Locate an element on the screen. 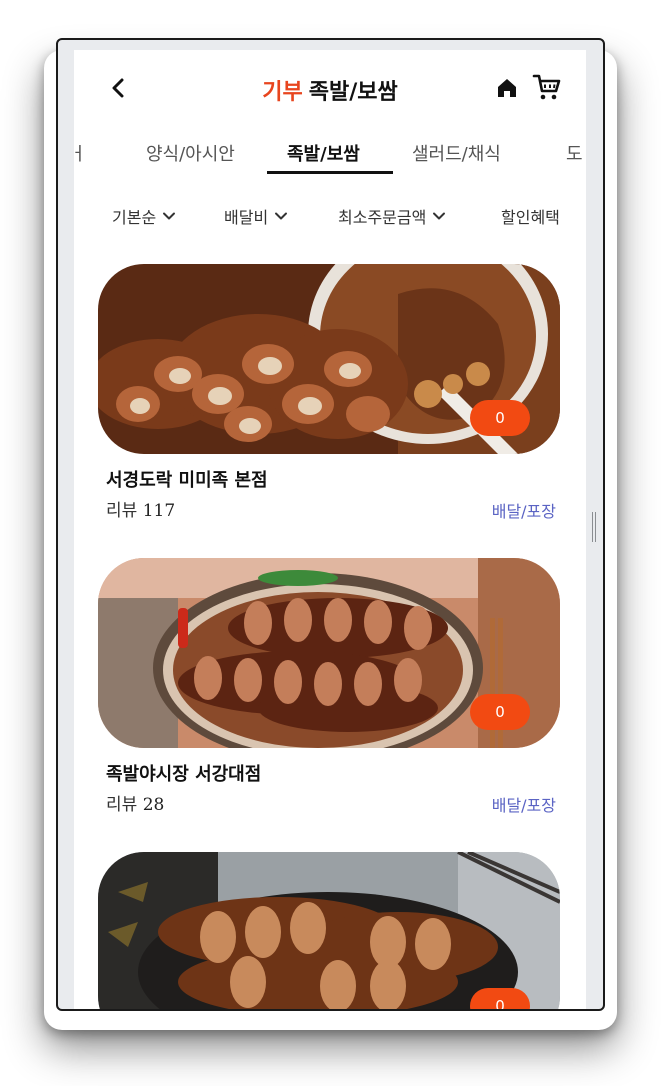  filter-label: 할인혜택 is located at coordinates (530, 217).